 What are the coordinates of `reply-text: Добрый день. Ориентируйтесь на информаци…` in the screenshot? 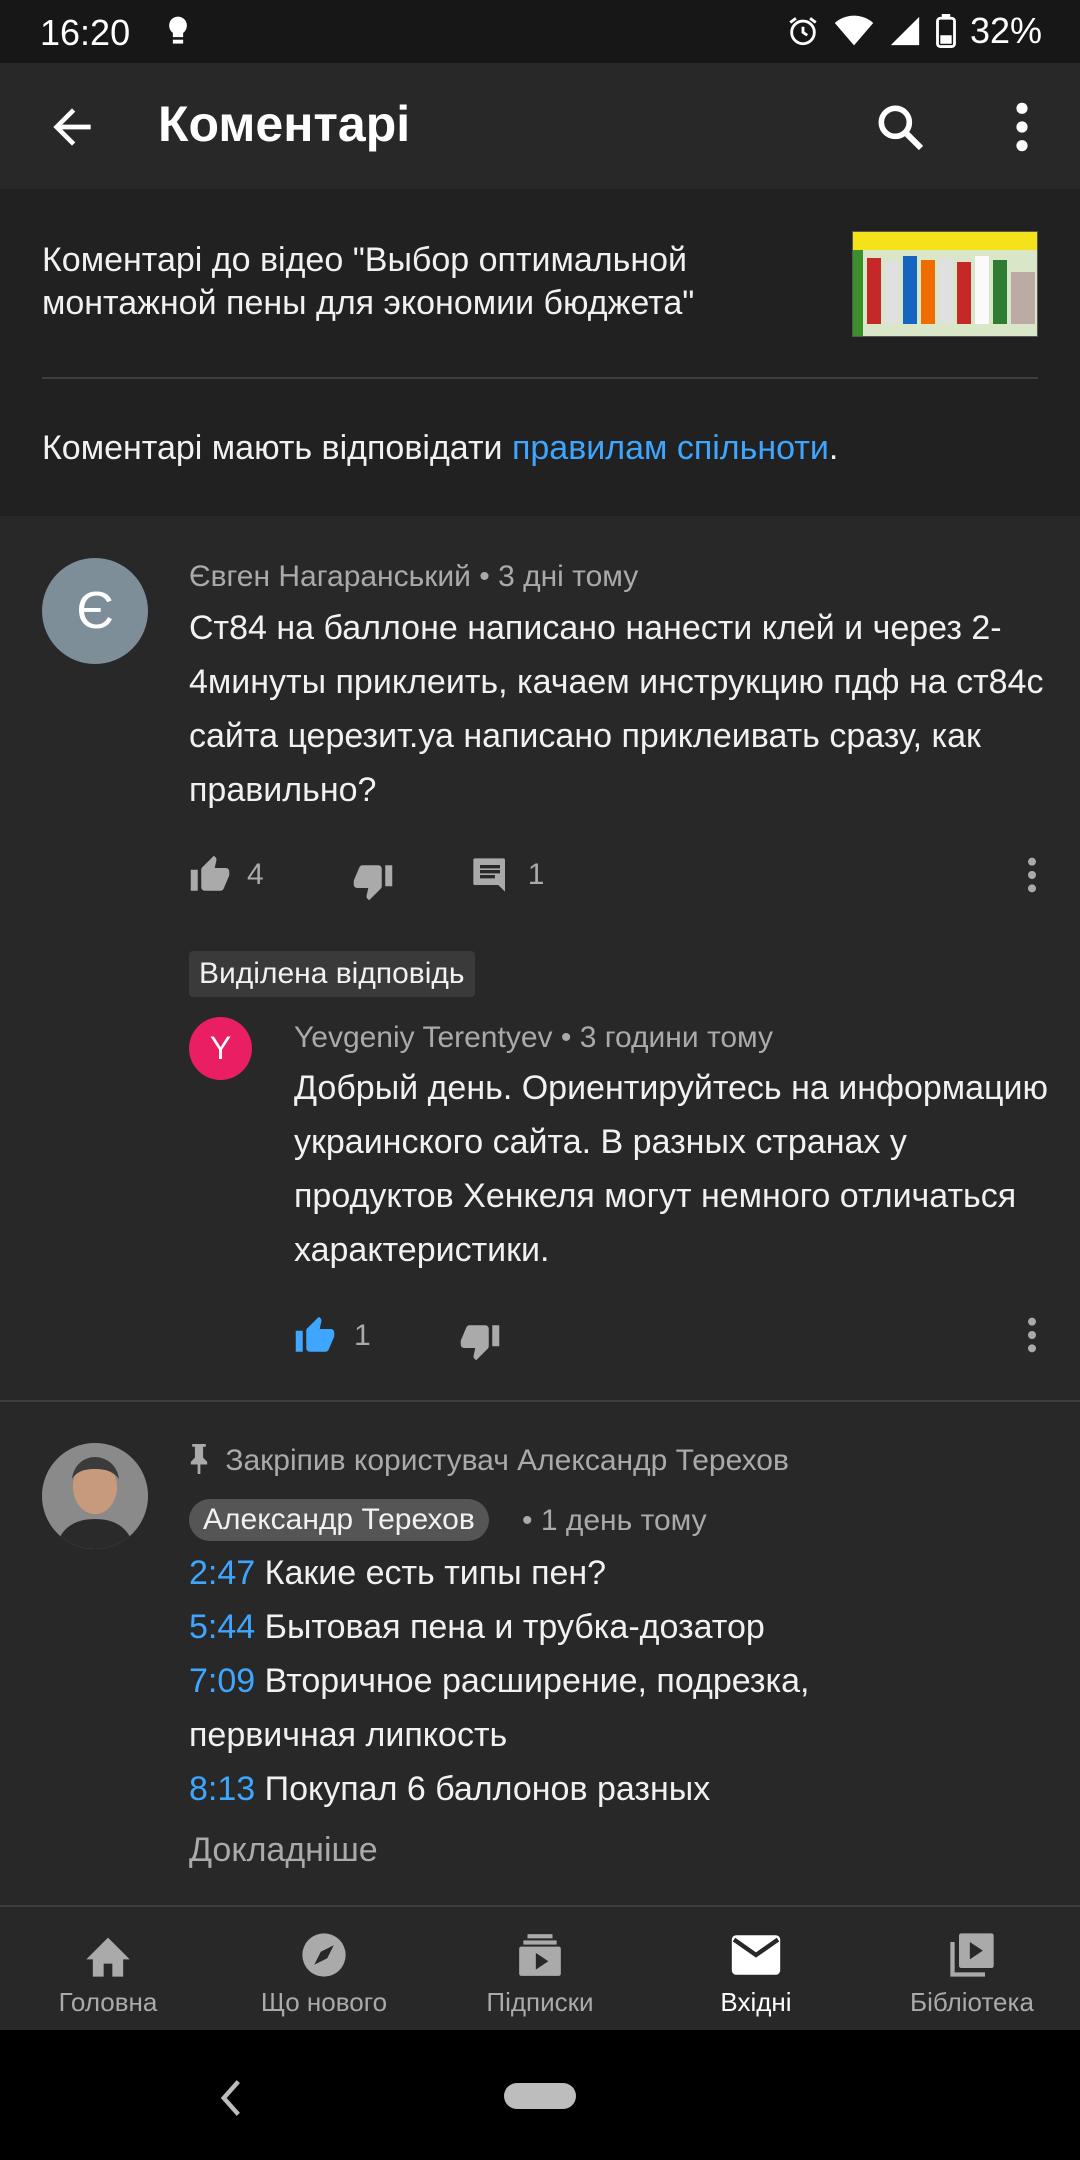 It's located at (671, 1169).